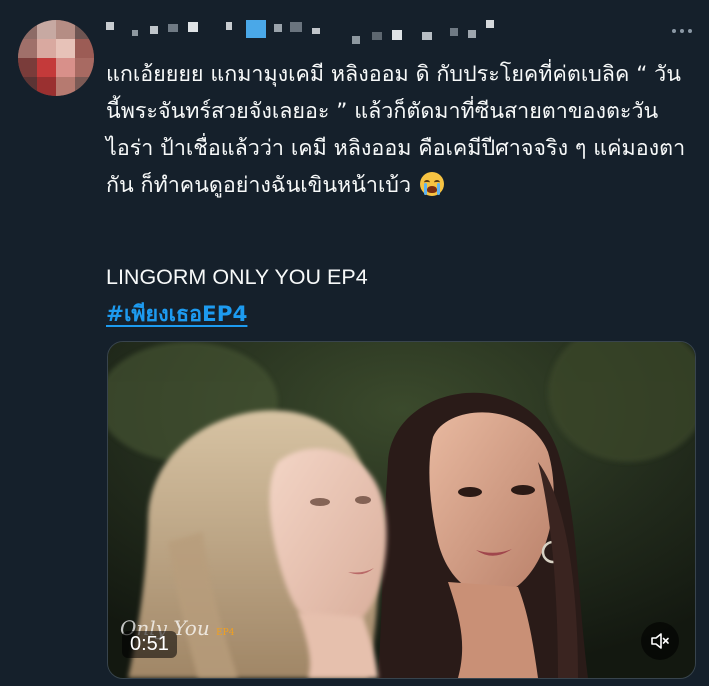 This screenshot has height=686, width=709. I want to click on video-duration-badge: 0:51, so click(149, 644).